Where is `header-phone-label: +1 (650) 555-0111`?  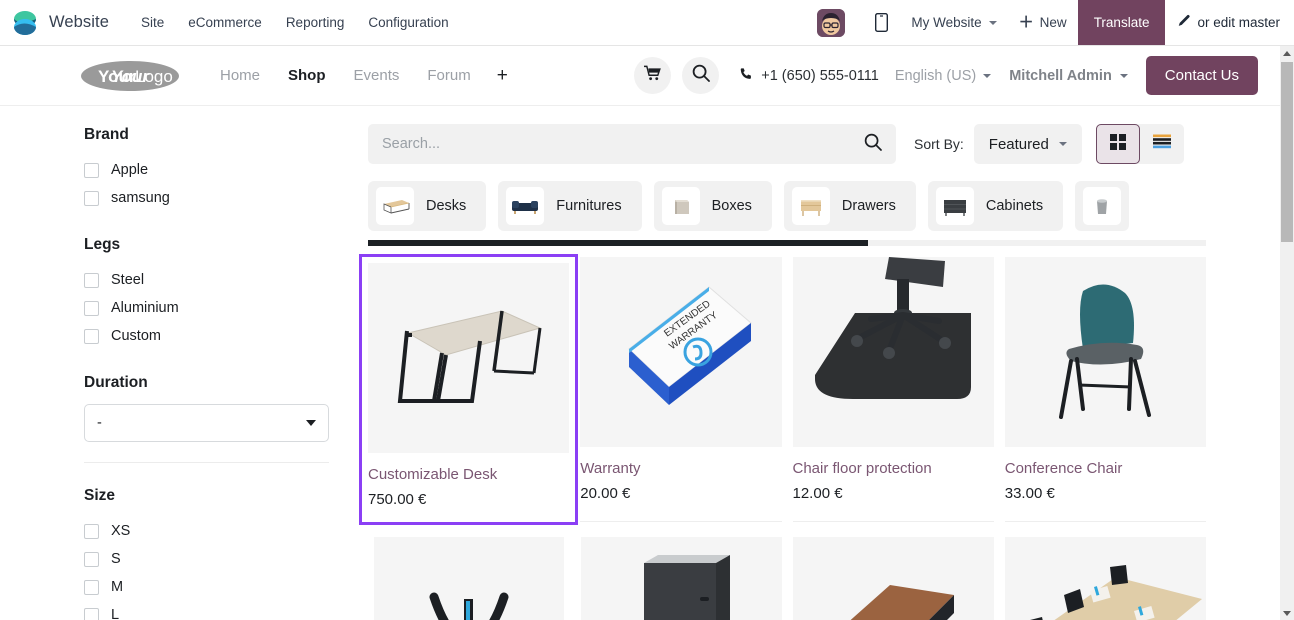
header-phone-label: +1 (650) 555-0111 is located at coordinates (820, 75).